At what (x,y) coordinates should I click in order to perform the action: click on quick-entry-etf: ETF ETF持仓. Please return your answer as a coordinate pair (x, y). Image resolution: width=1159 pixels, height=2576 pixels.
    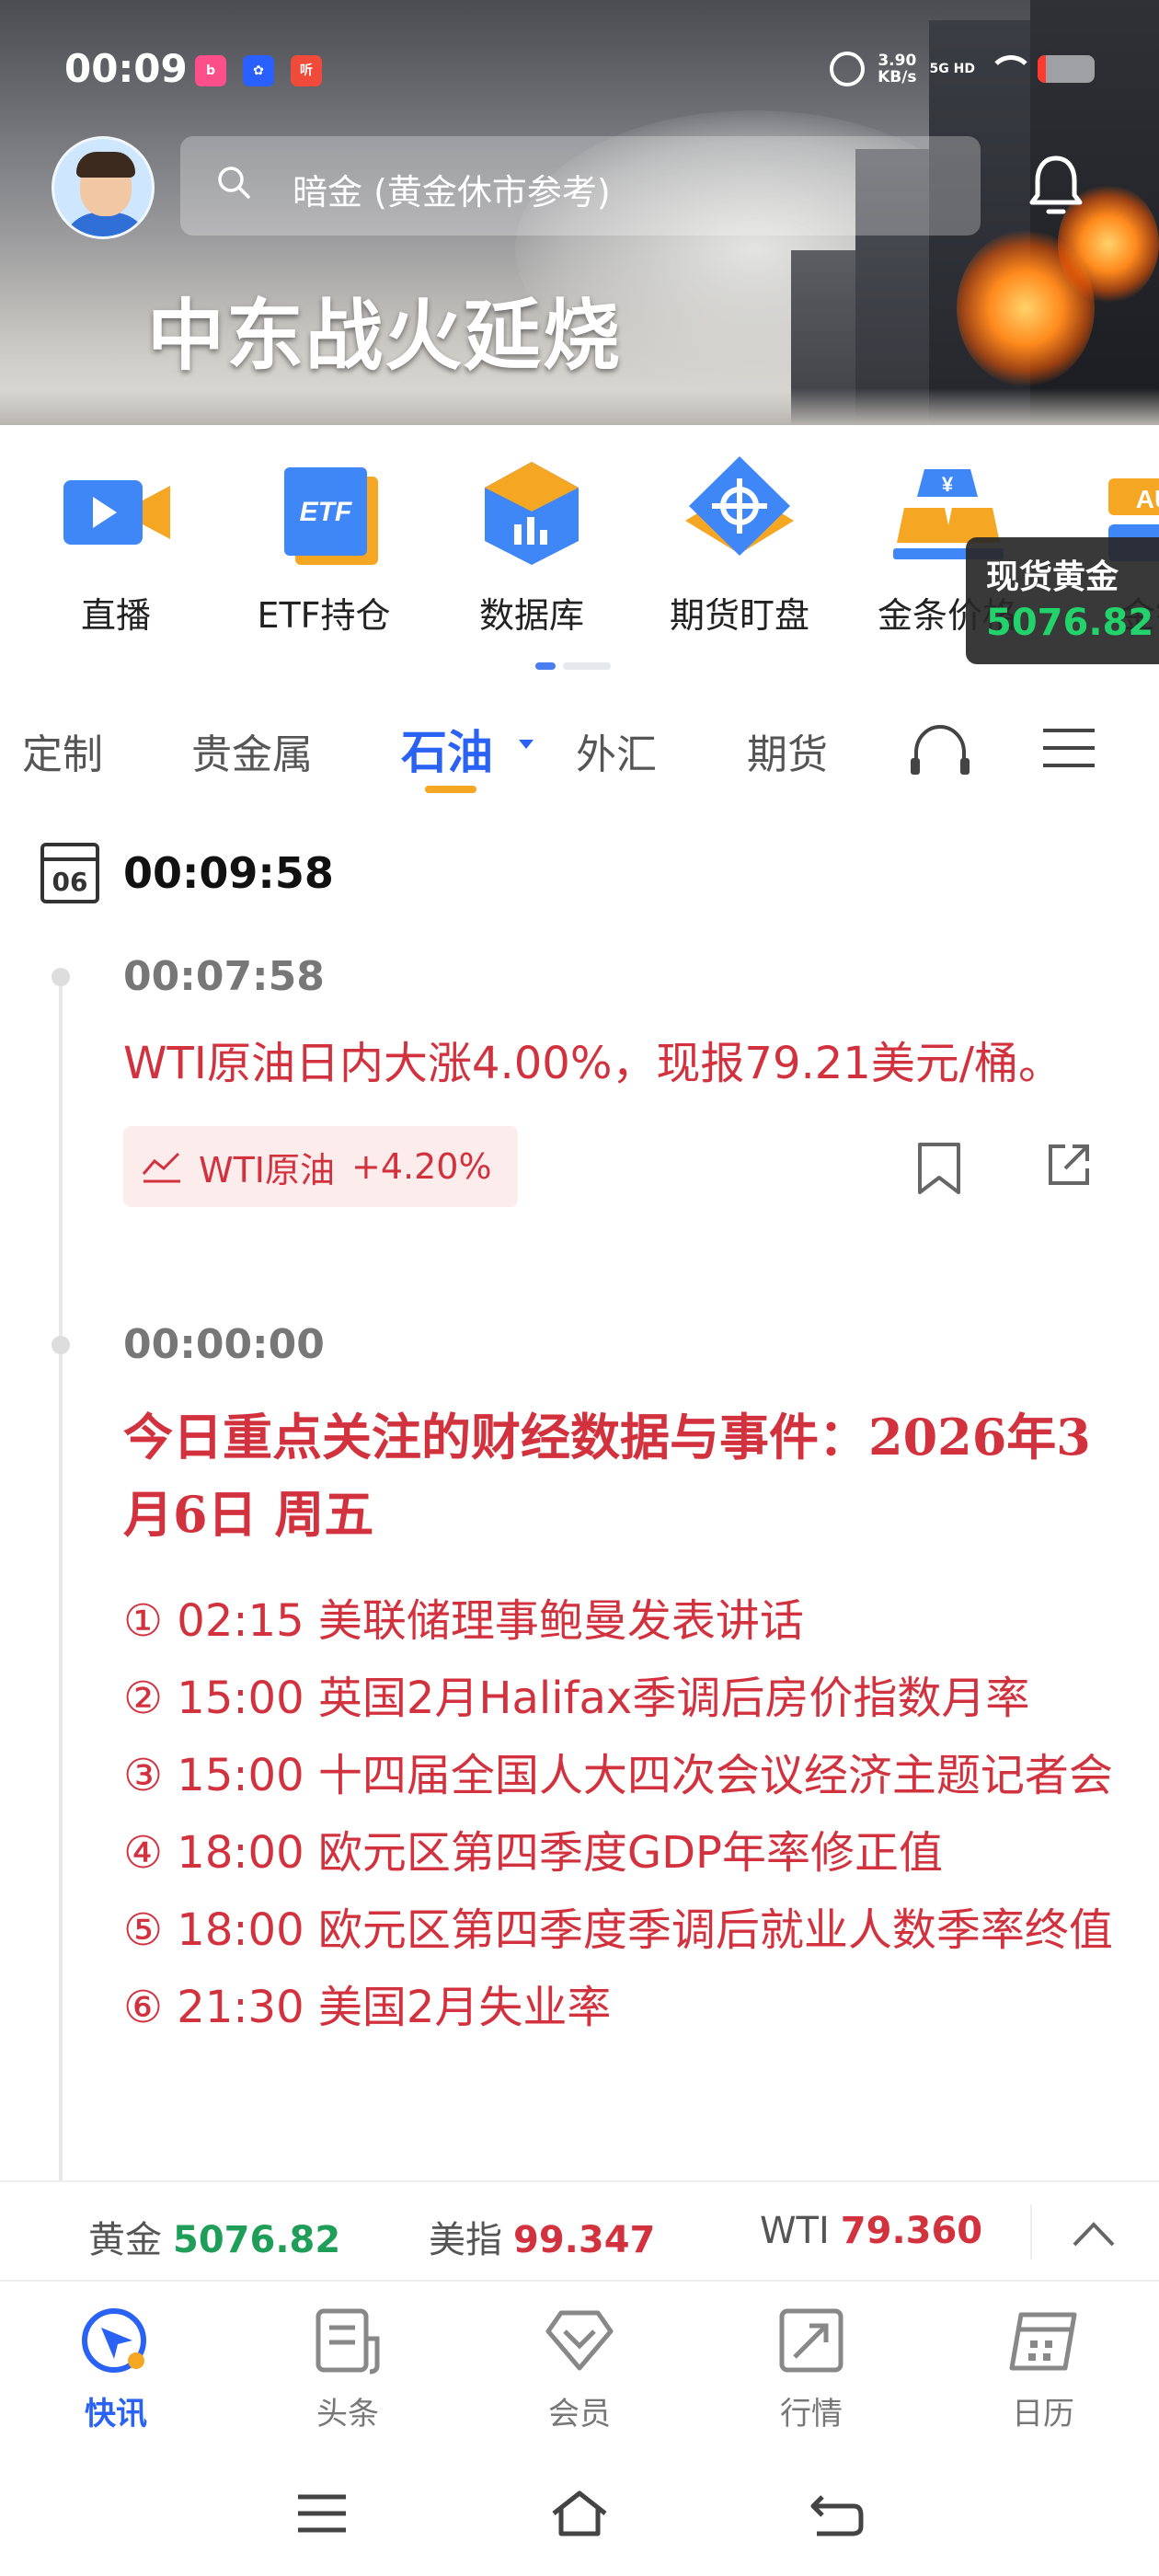
    Looking at the image, I should click on (324, 544).